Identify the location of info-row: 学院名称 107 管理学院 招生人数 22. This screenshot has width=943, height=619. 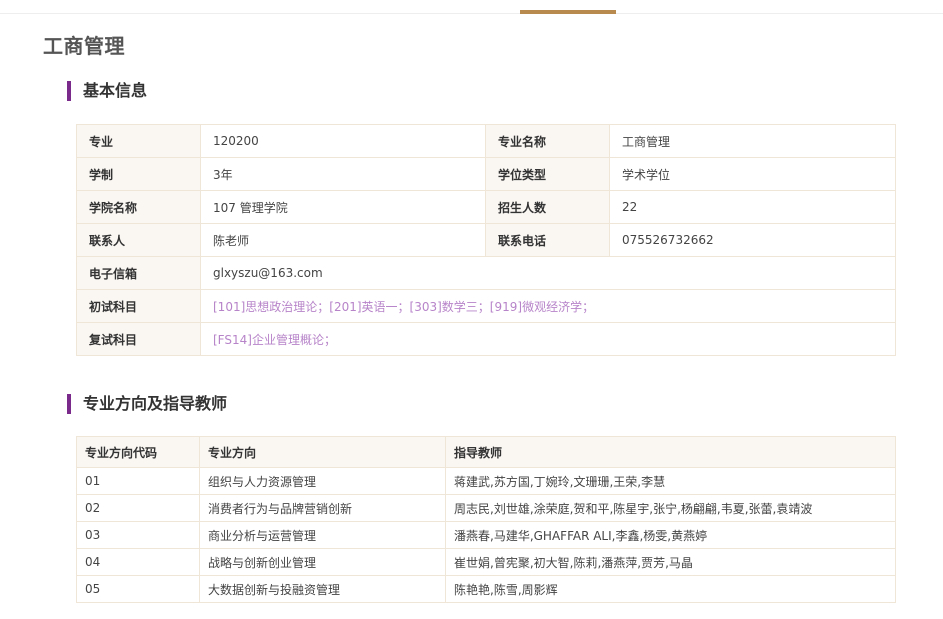
(486, 207).